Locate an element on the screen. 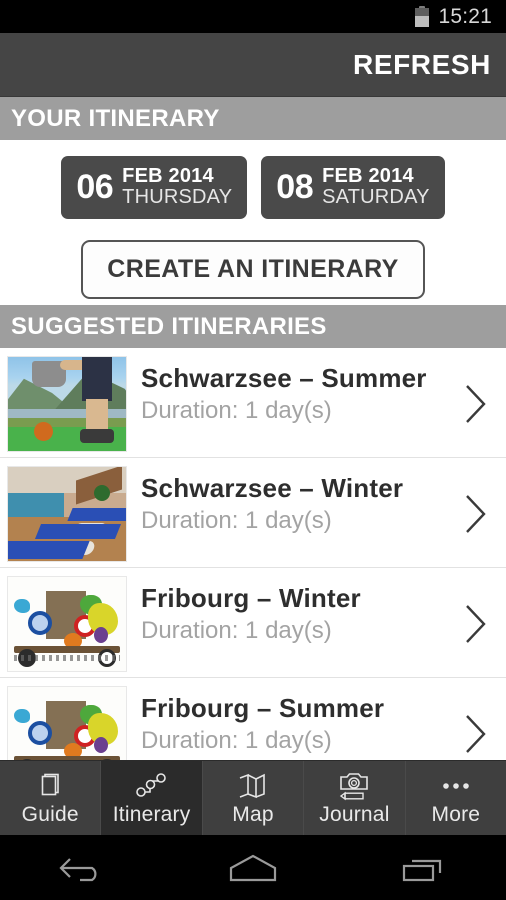 The width and height of the screenshot is (506, 900). book-icon is located at coordinates (50, 785).